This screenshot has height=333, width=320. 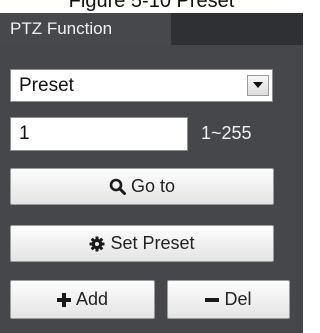 I want to click on minus-icon, so click(x=212, y=300).